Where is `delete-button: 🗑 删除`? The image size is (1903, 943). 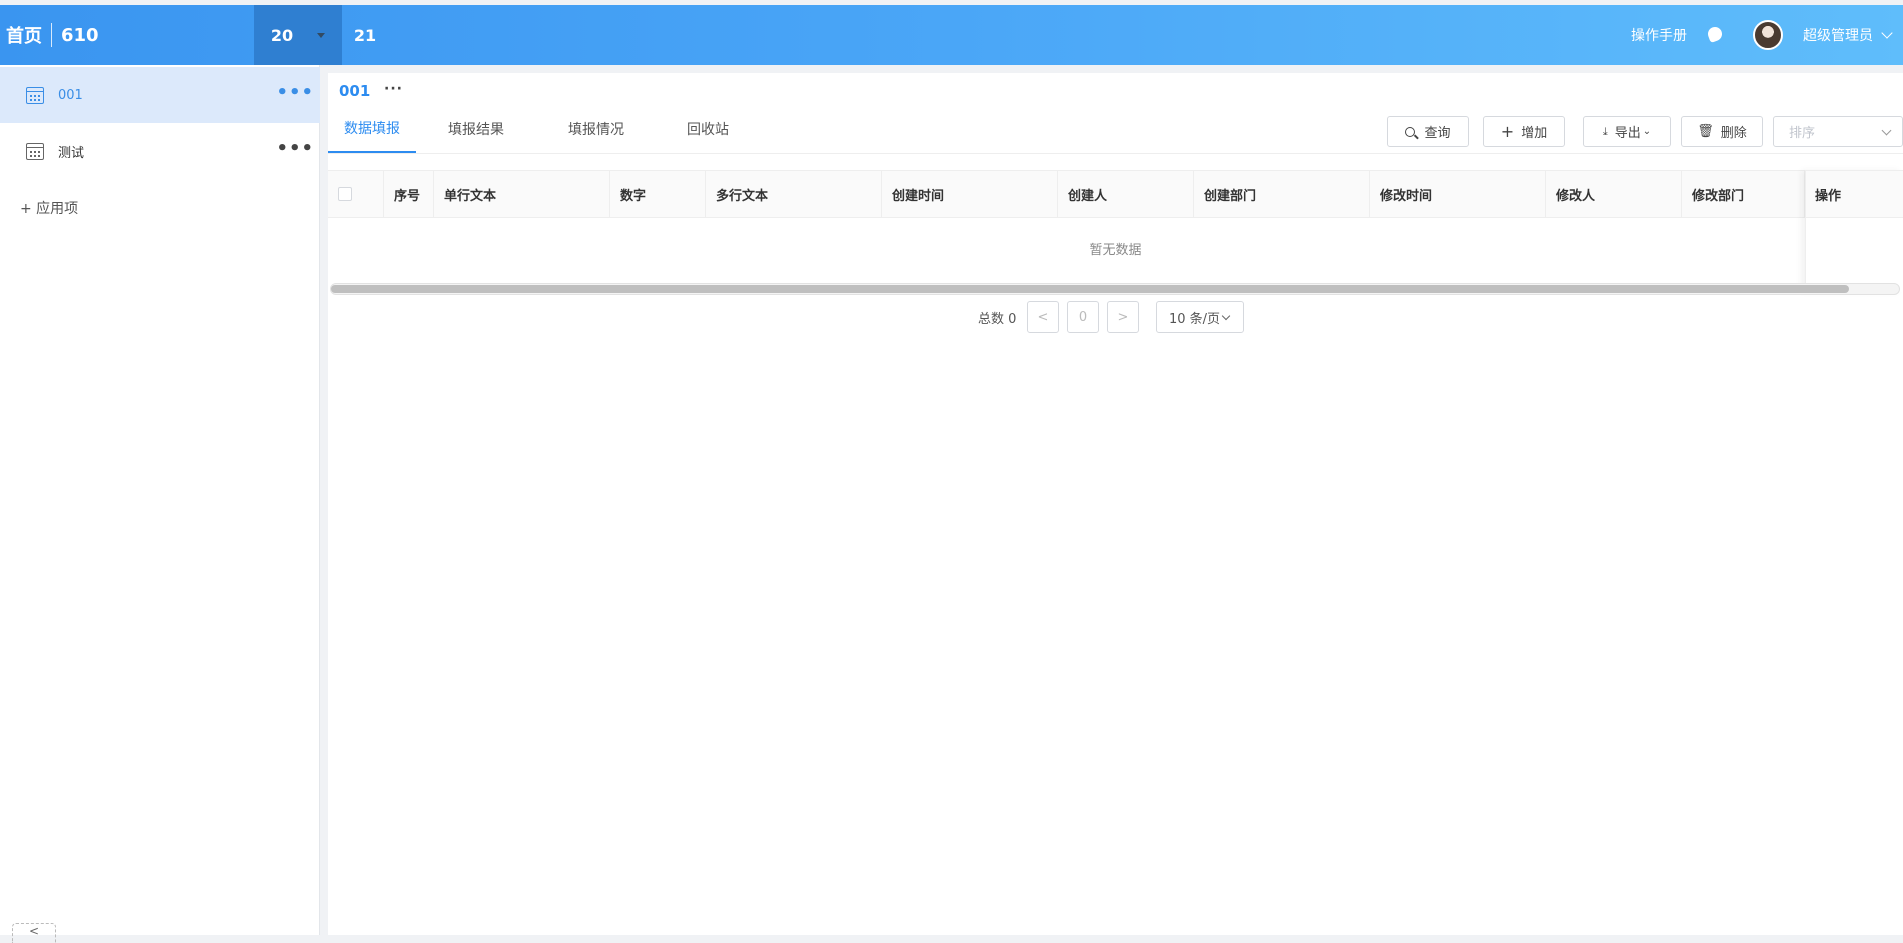
delete-button: 🗑 删除 is located at coordinates (1722, 131).